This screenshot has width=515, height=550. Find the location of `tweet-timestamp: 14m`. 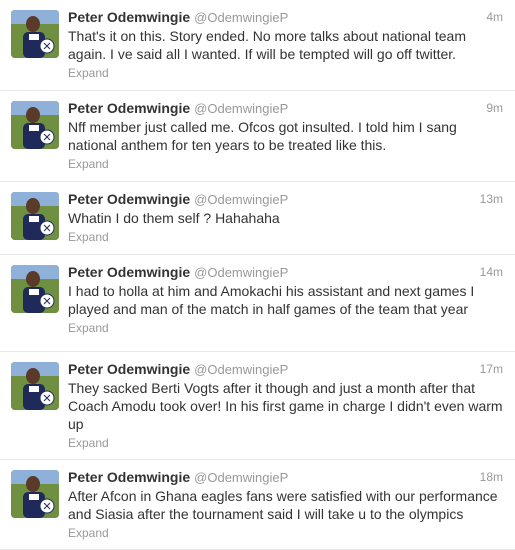

tweet-timestamp: 14m is located at coordinates (491, 272).